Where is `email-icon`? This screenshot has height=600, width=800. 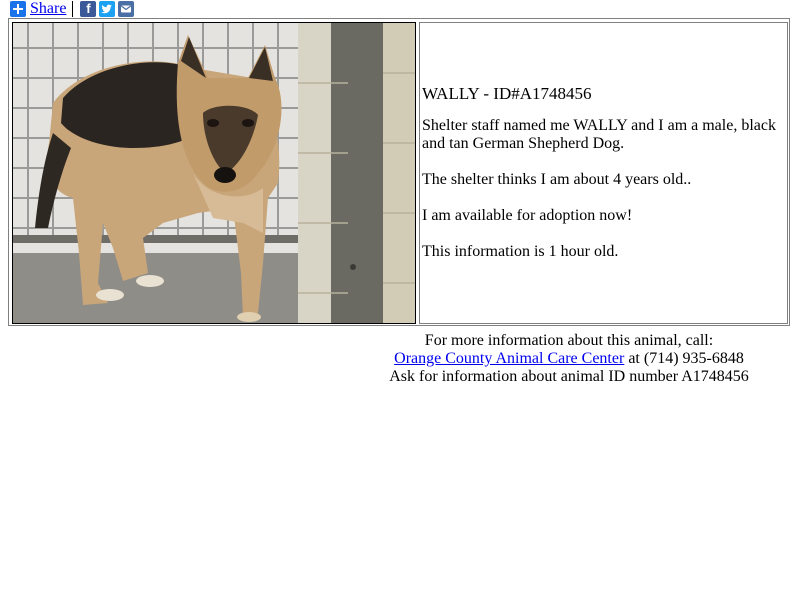 email-icon is located at coordinates (126, 9).